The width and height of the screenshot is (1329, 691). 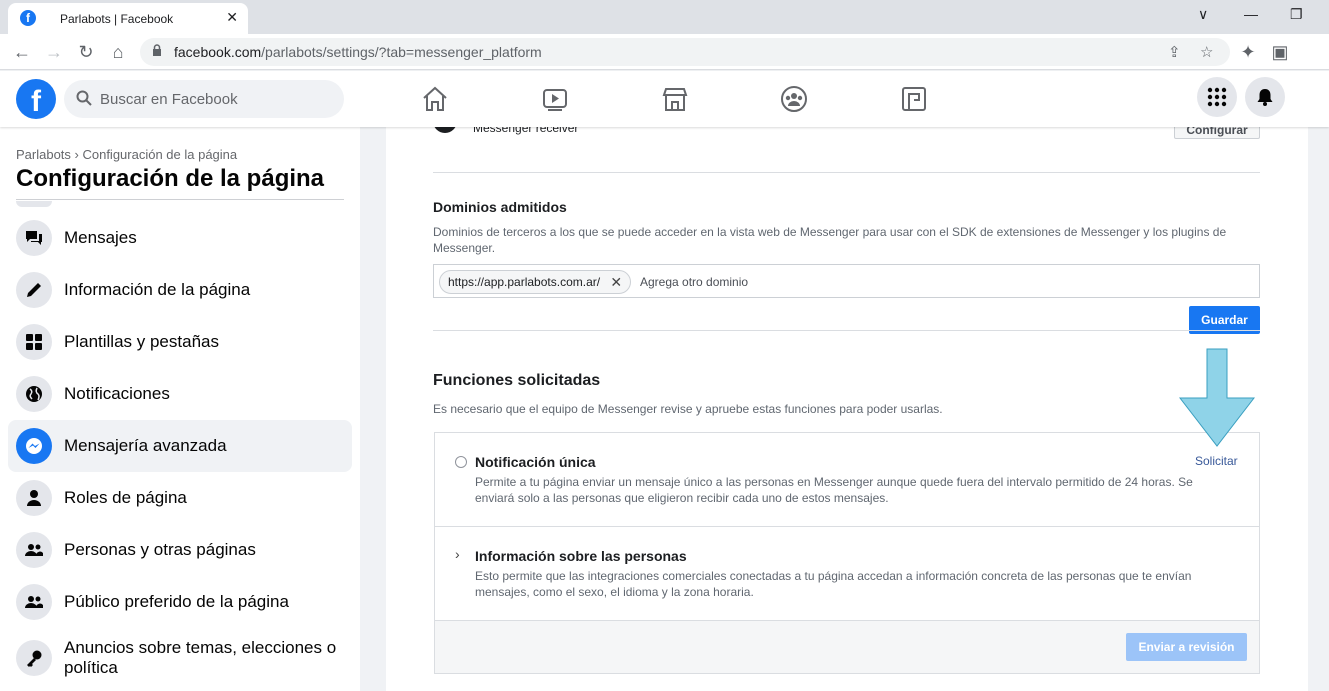 What do you see at coordinates (34, 498) in the screenshot?
I see `person-icon` at bounding box center [34, 498].